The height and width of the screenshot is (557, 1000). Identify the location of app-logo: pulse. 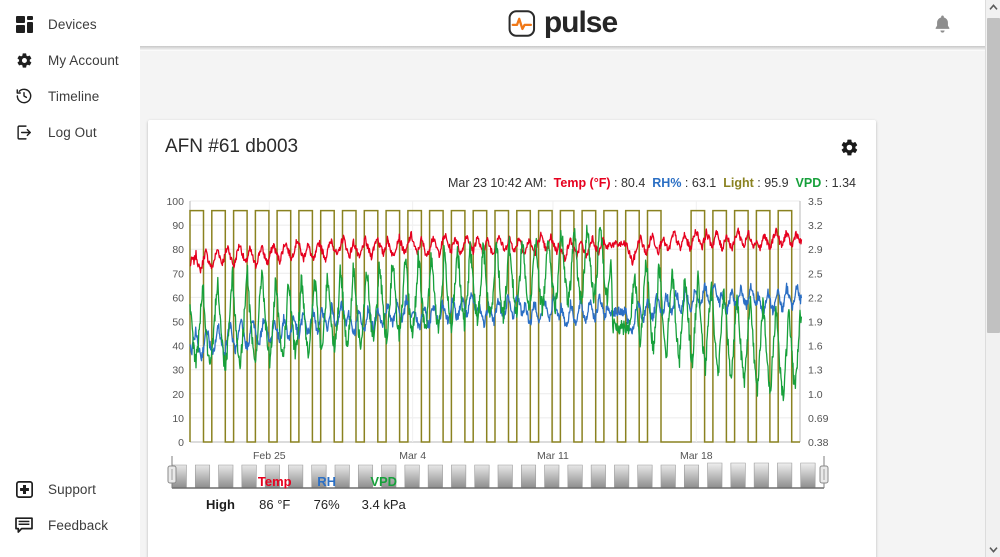
(563, 22).